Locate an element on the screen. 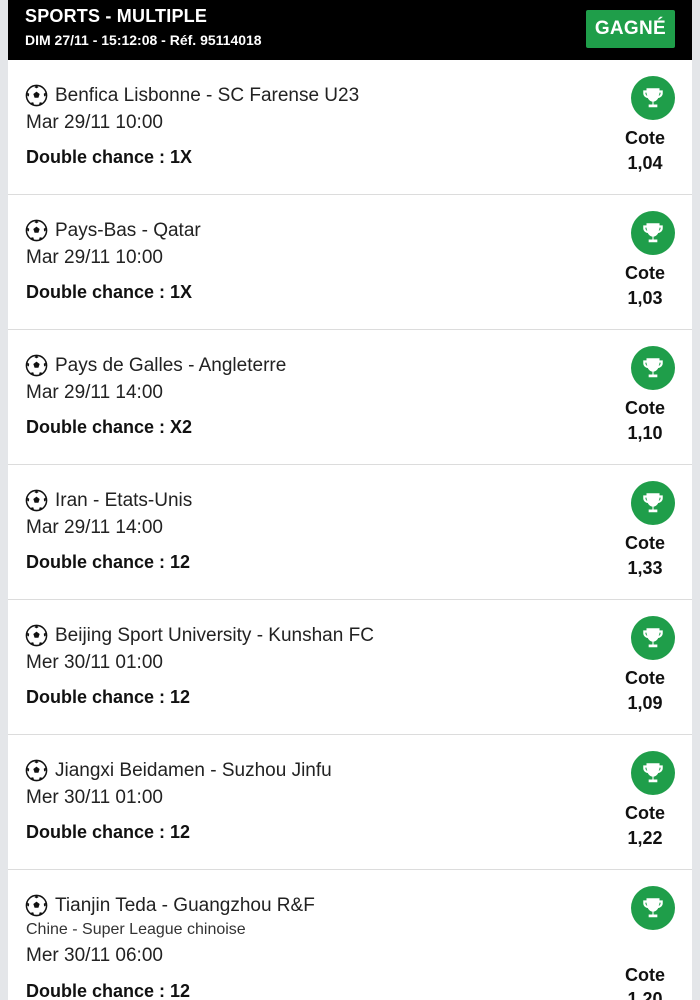  match-name: Beijing Sport University - Kunshan FC is located at coordinates (214, 635).